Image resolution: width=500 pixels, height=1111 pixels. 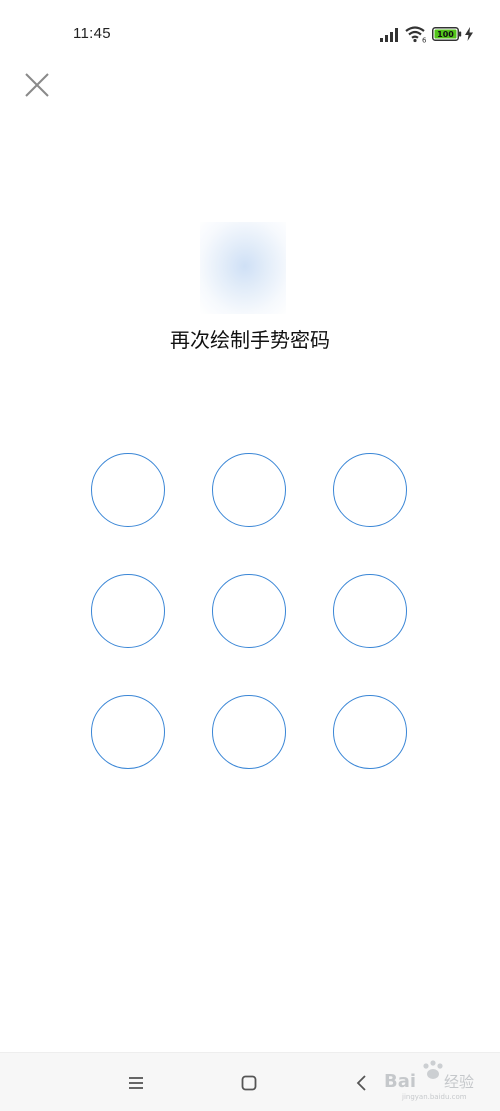 I want to click on back-button, so click(x=362, y=1083).